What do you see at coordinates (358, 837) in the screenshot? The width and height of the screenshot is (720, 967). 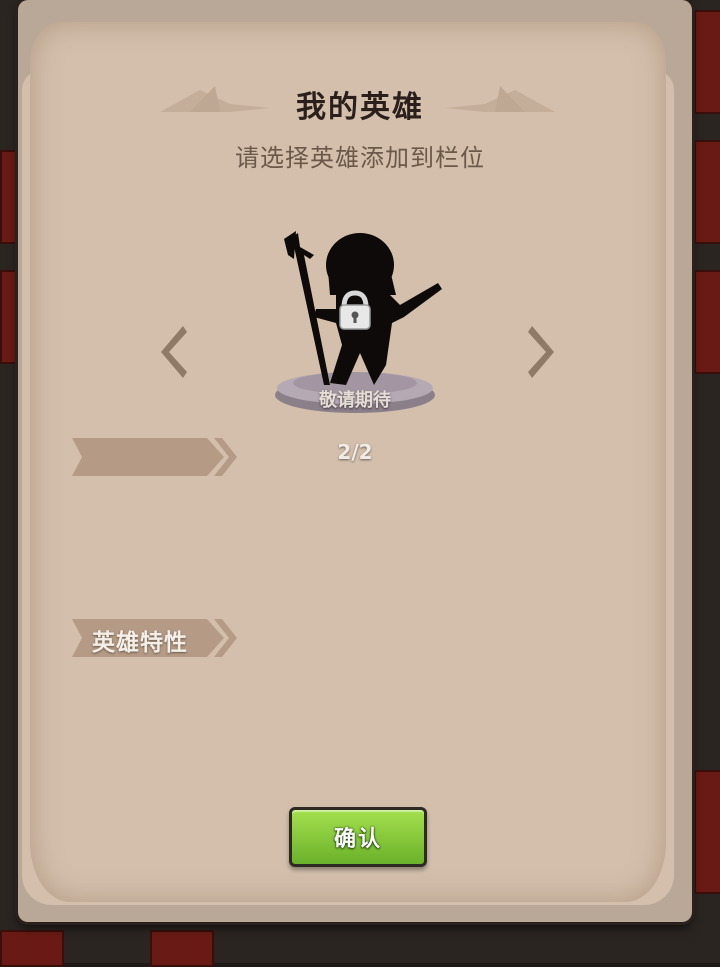 I see `confirm-button: 确认` at bounding box center [358, 837].